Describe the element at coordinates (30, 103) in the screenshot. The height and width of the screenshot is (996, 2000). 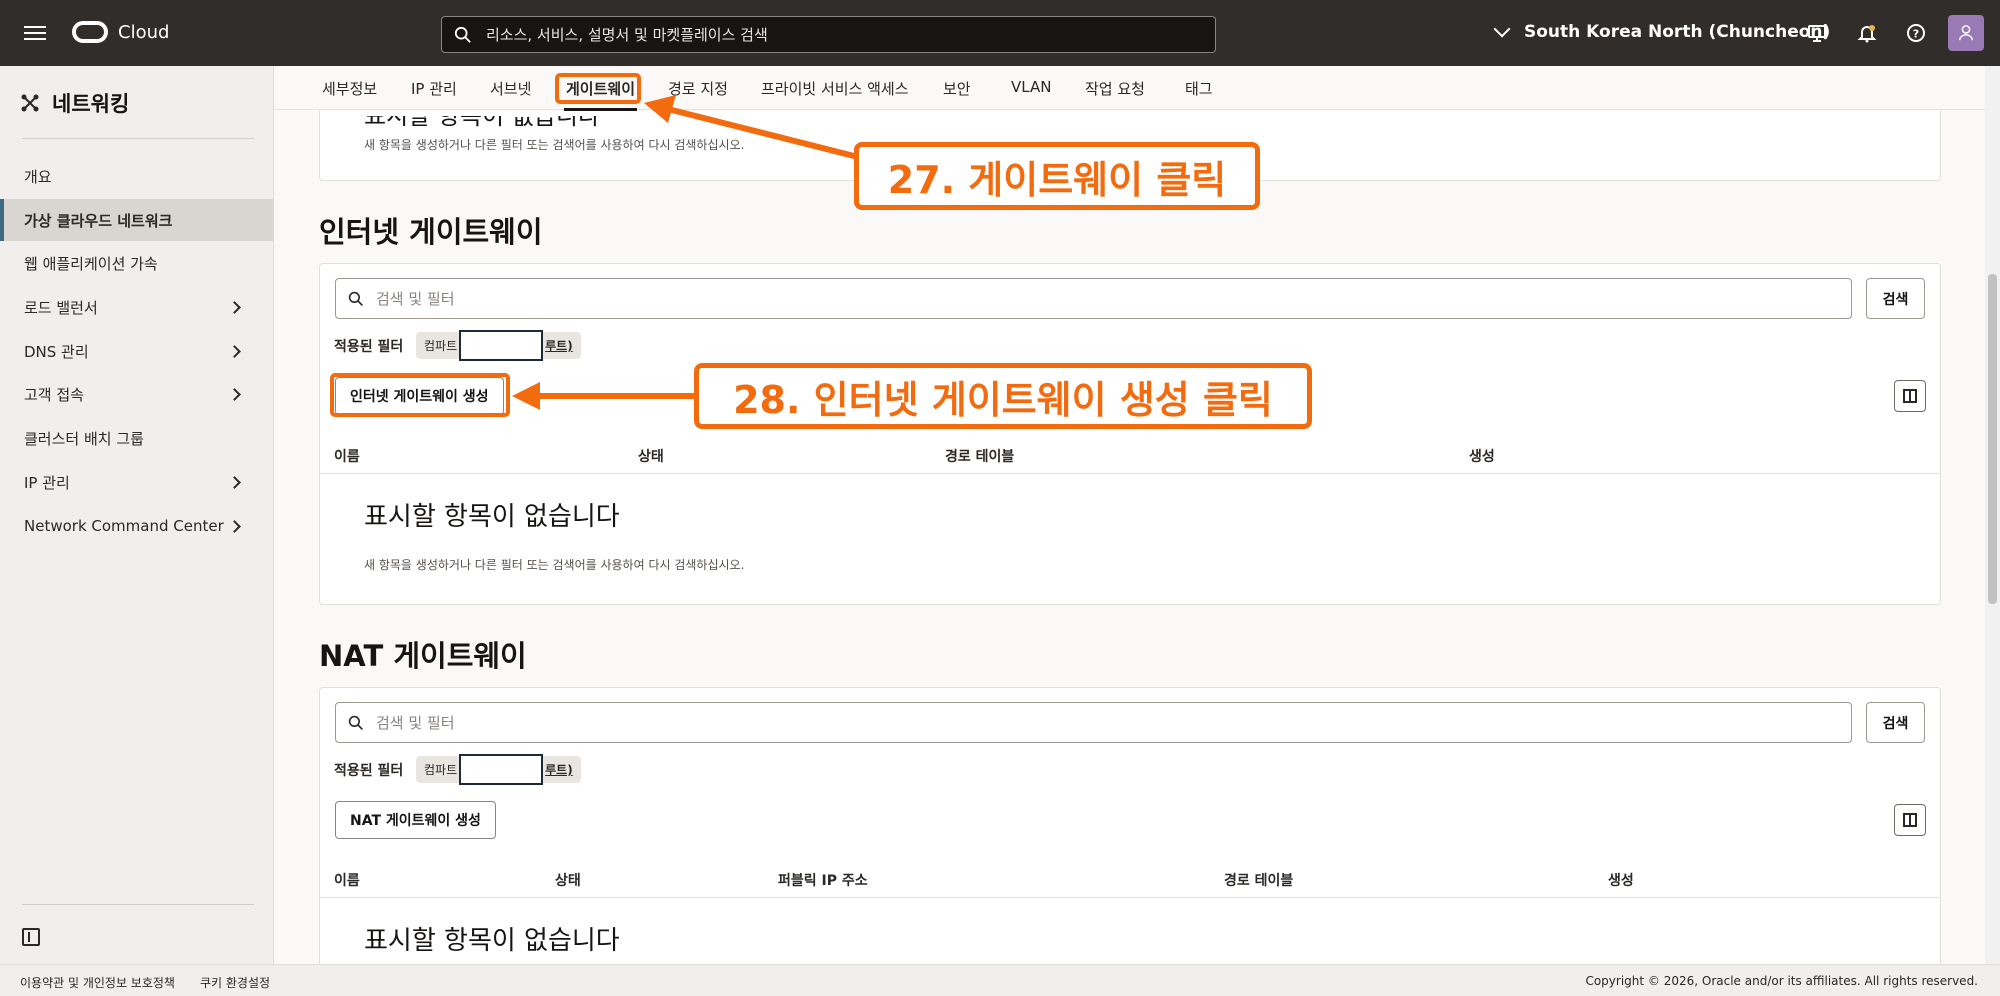
I see `networking-icon` at that location.